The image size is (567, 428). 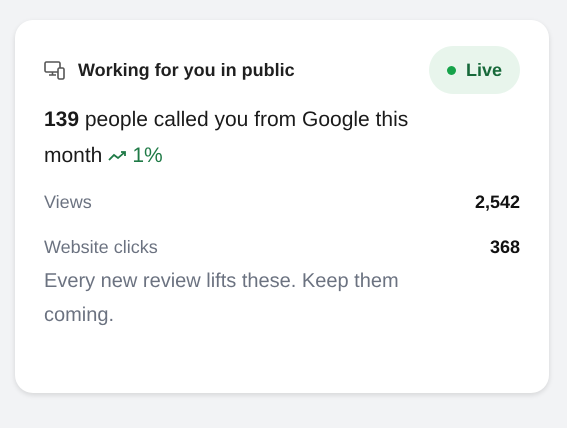 I want to click on stat-label: Website clicks, so click(x=101, y=247).